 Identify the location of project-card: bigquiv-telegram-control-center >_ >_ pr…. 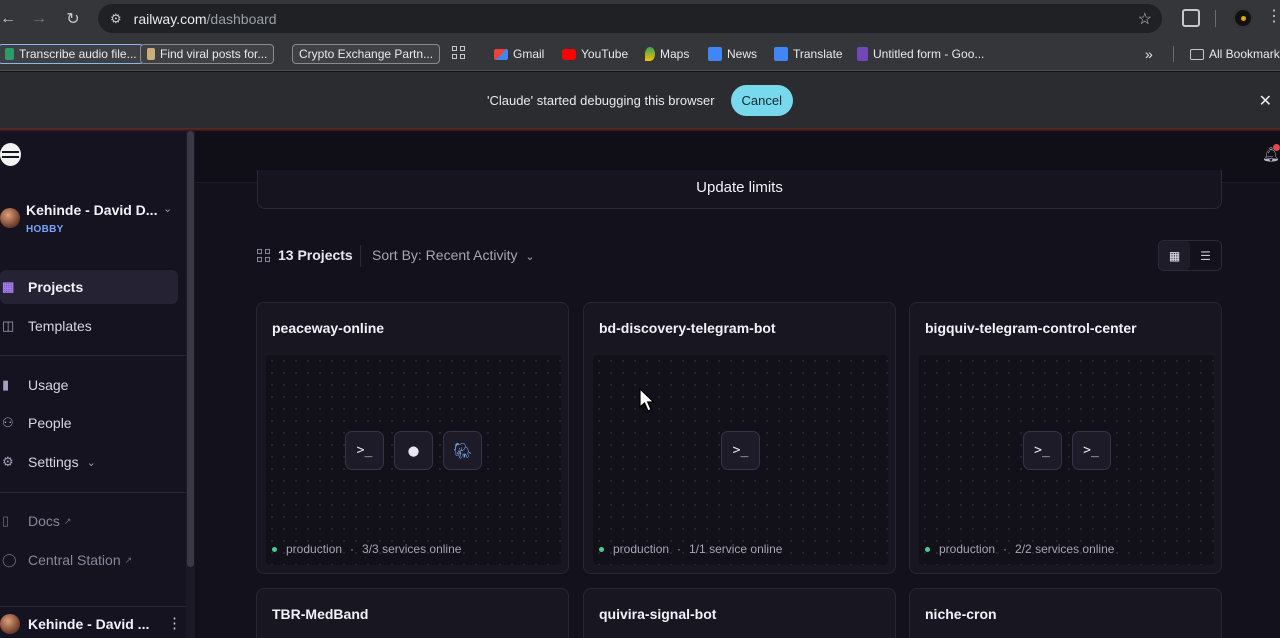
(1065, 438).